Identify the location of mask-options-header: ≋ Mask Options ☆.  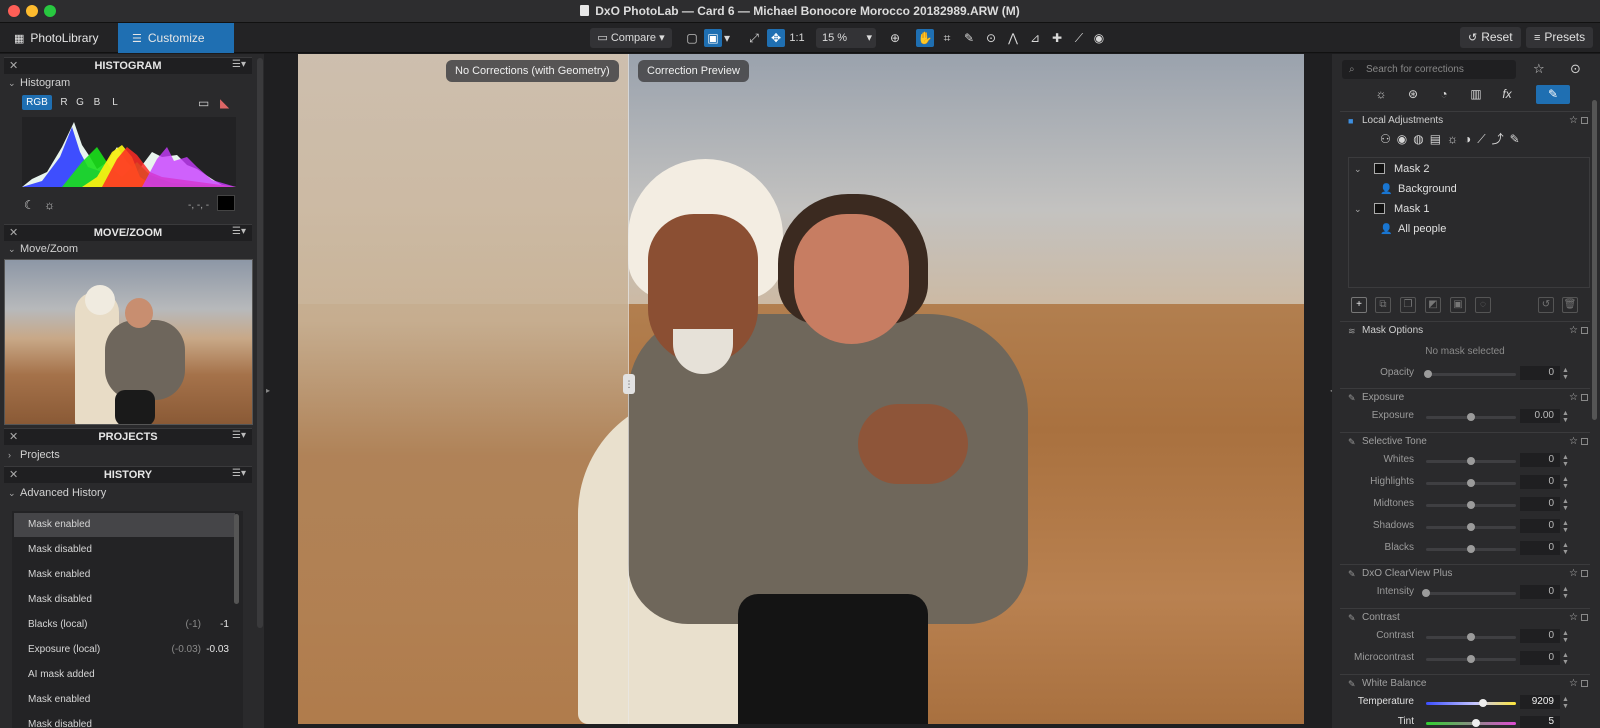
(1465, 330).